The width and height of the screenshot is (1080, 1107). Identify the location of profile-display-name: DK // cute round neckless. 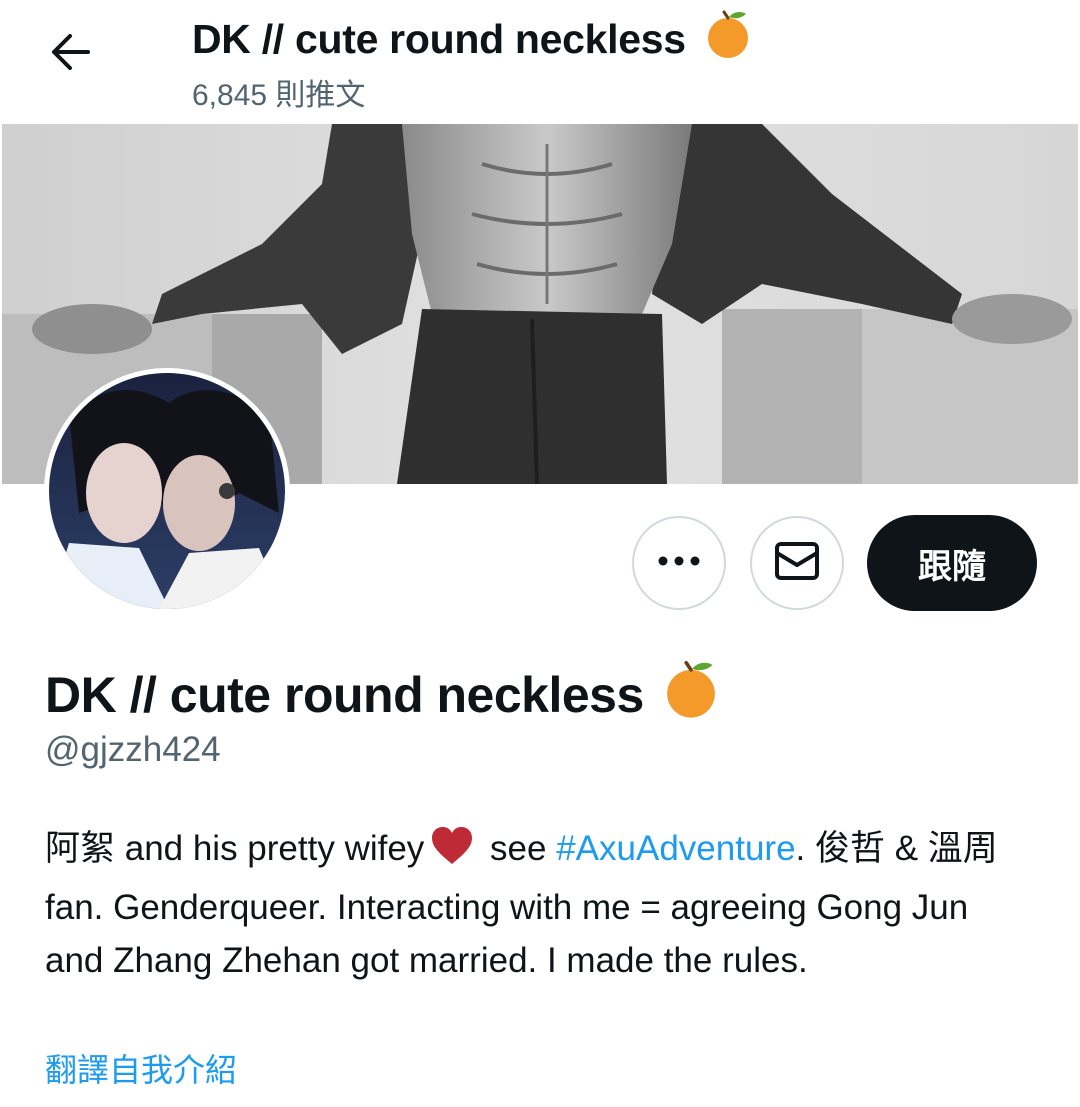
(383, 695).